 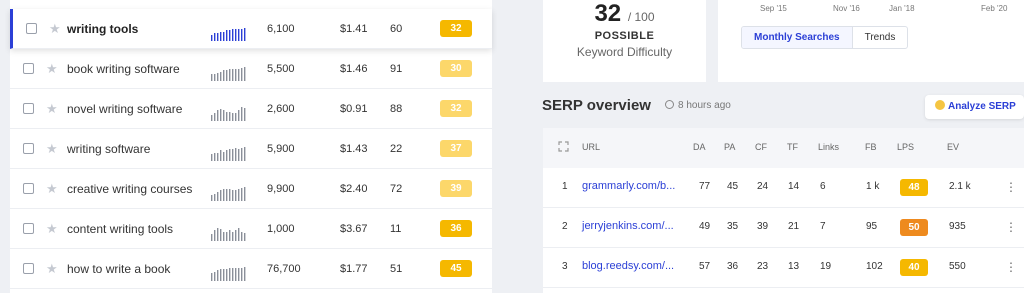 I want to click on ppc-value: 88, so click(x=396, y=109).